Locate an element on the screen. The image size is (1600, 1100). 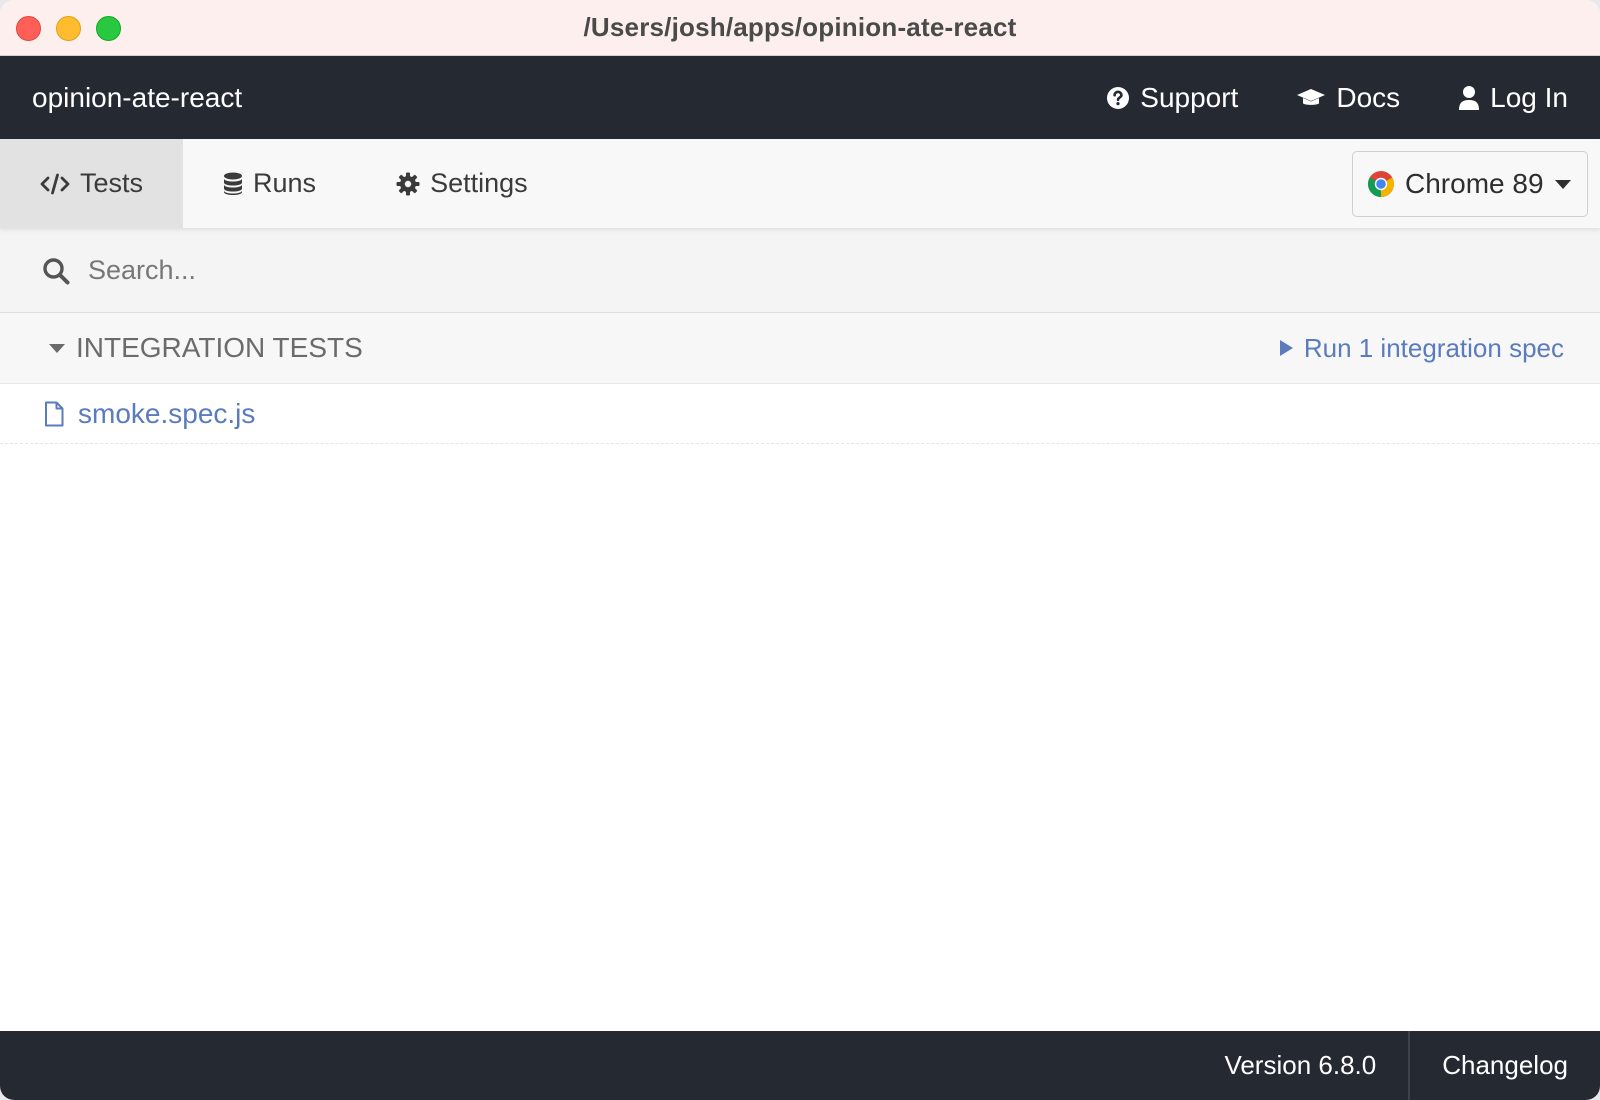
tab-runs-label: Runs is located at coordinates (285, 183).